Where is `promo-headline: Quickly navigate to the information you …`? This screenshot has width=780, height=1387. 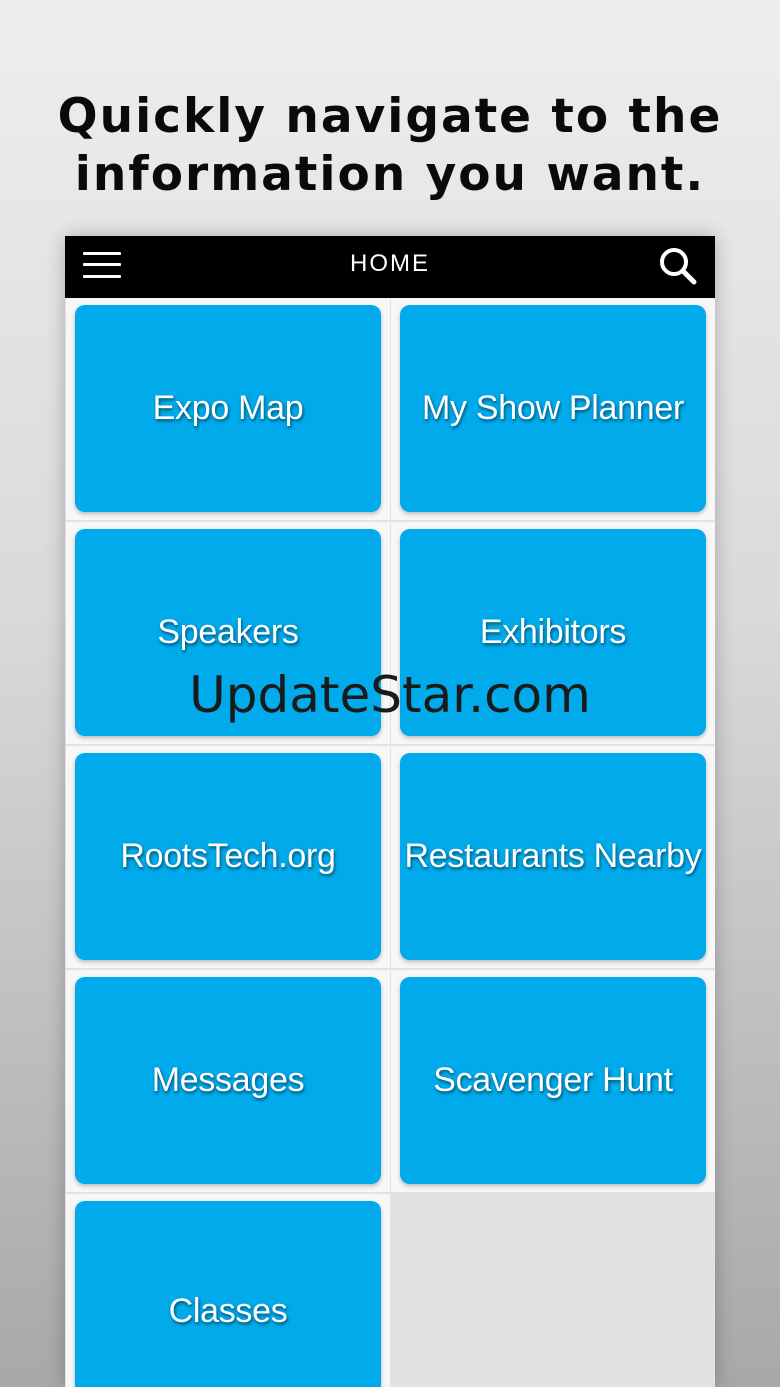 promo-headline: Quickly navigate to the information you … is located at coordinates (390, 146).